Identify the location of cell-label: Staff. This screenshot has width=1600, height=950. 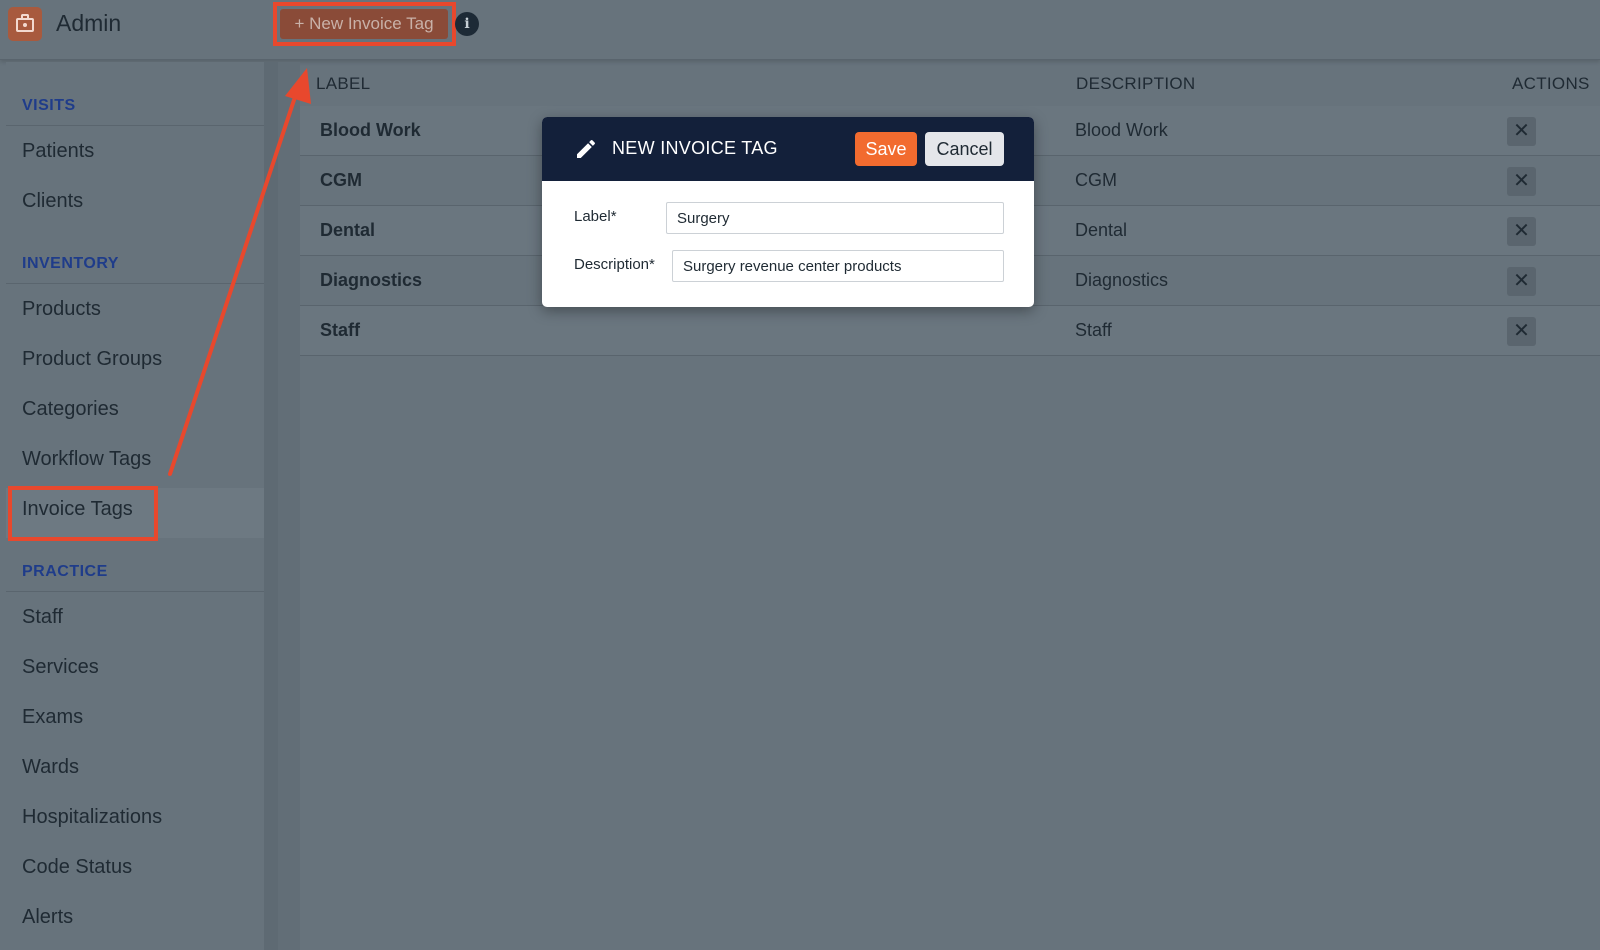
(340, 330).